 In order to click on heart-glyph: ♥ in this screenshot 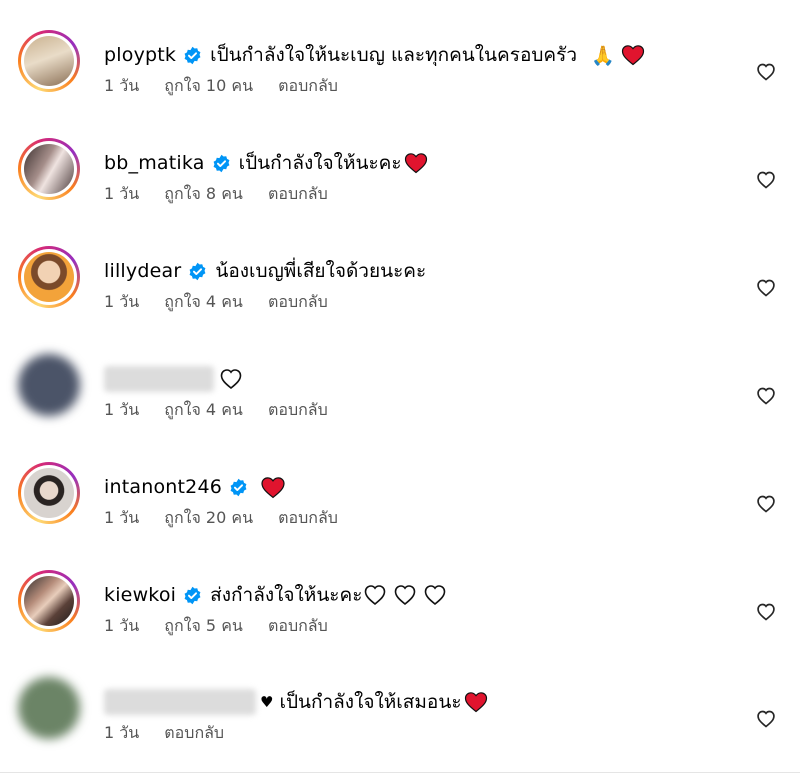, I will do `click(267, 702)`.